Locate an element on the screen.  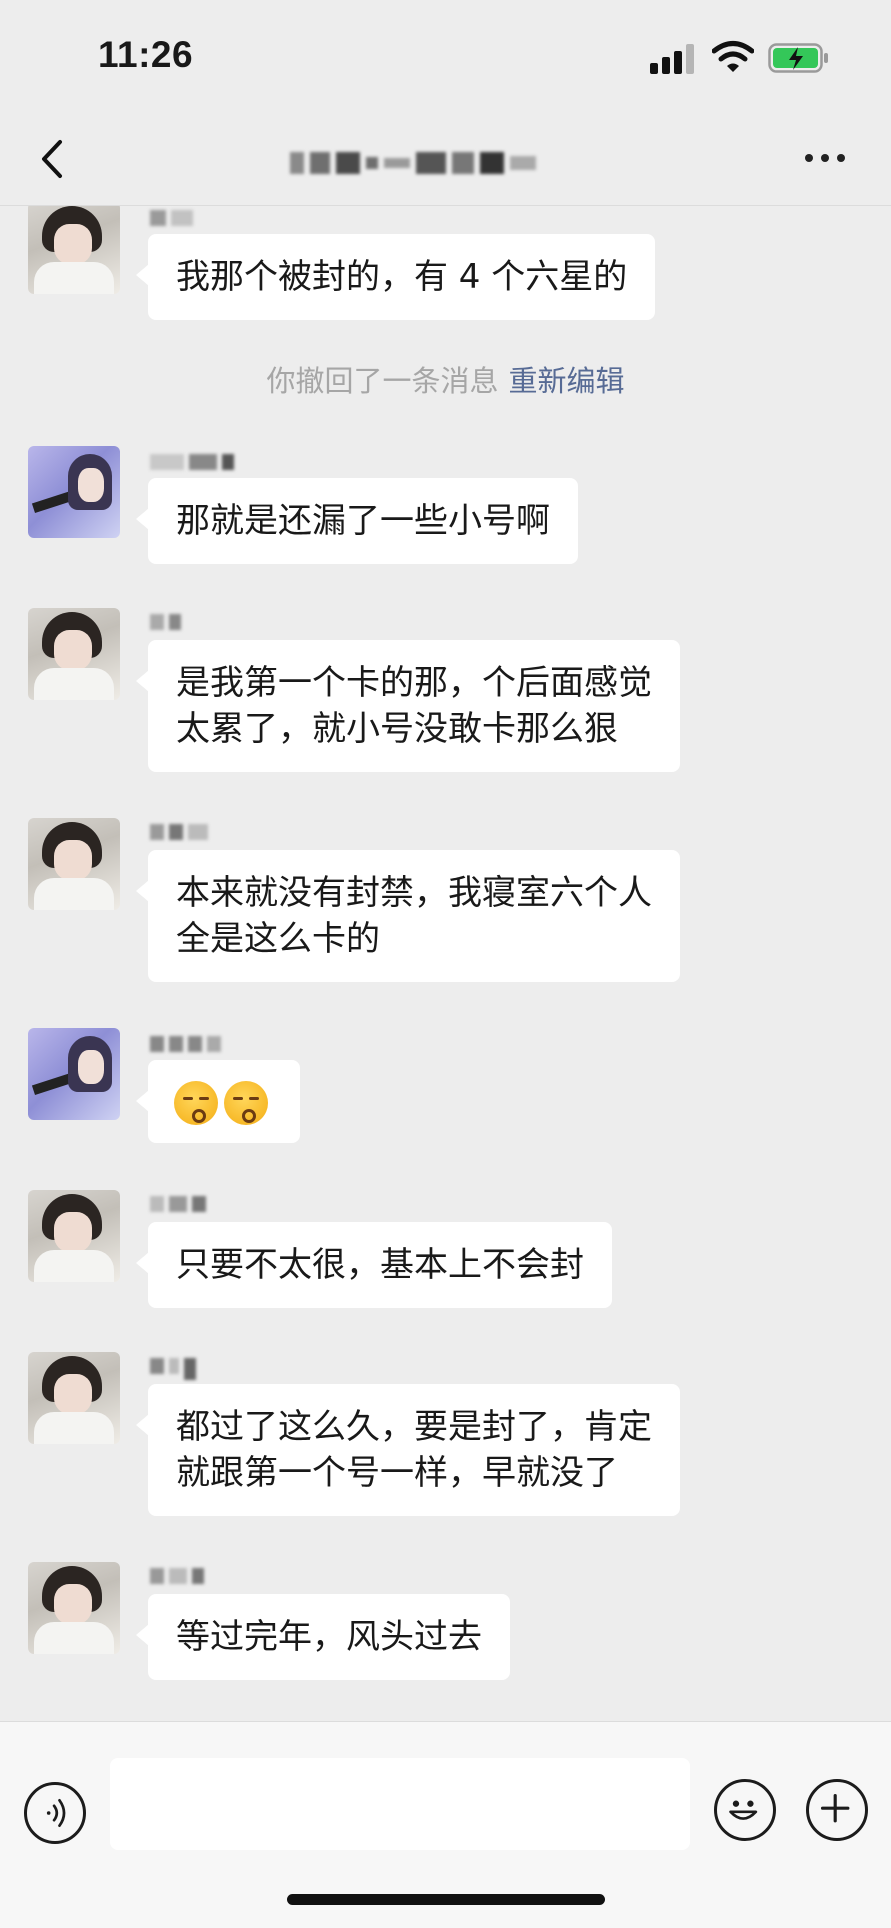
status-time: 11:26 is located at coordinates (146, 54).